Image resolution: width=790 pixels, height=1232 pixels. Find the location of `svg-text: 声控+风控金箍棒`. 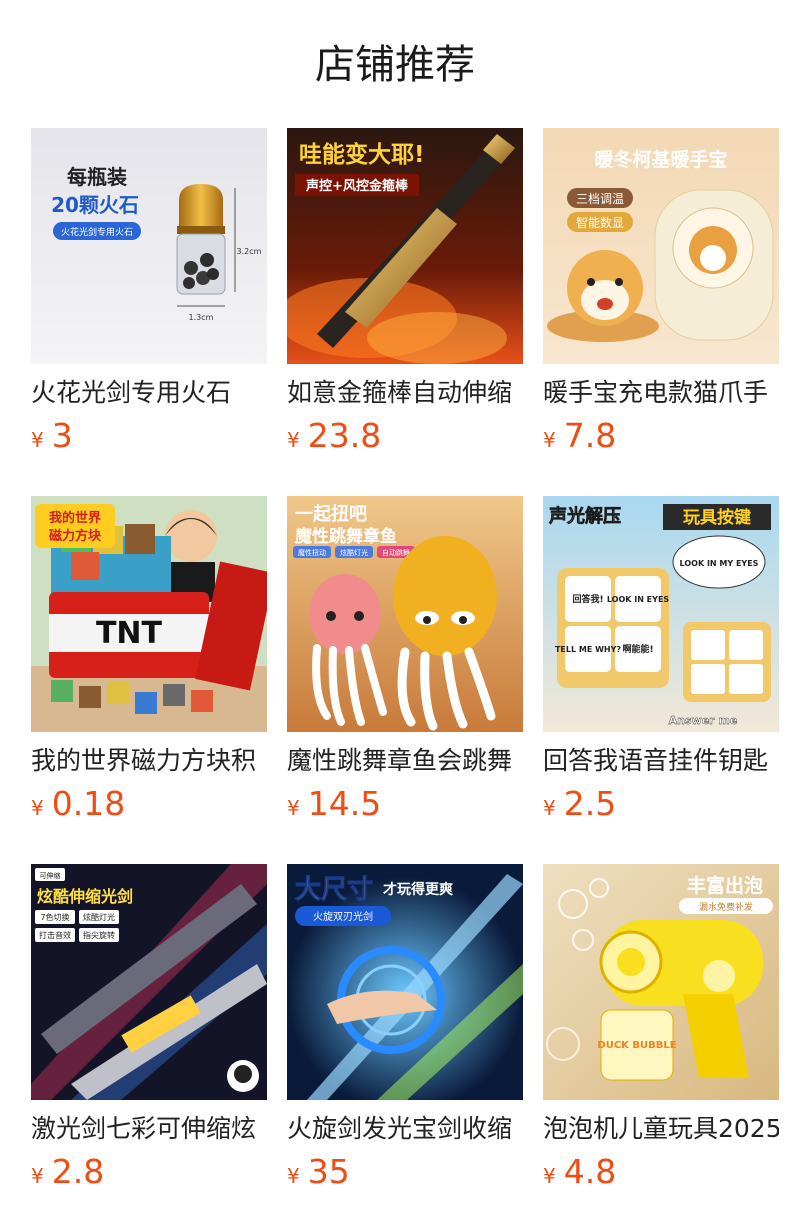

svg-text: 声控+风控金箍棒 is located at coordinates (357, 186).